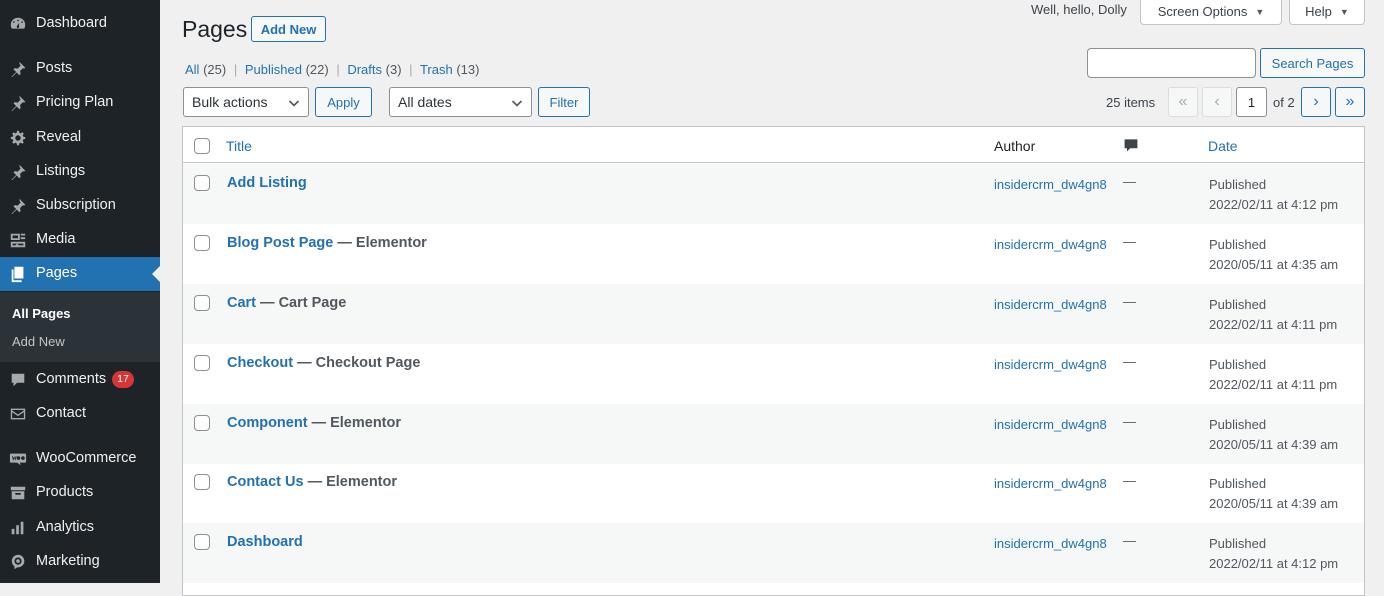  Describe the element at coordinates (301, 303) in the screenshot. I see `post-state: — Cart Page` at that location.